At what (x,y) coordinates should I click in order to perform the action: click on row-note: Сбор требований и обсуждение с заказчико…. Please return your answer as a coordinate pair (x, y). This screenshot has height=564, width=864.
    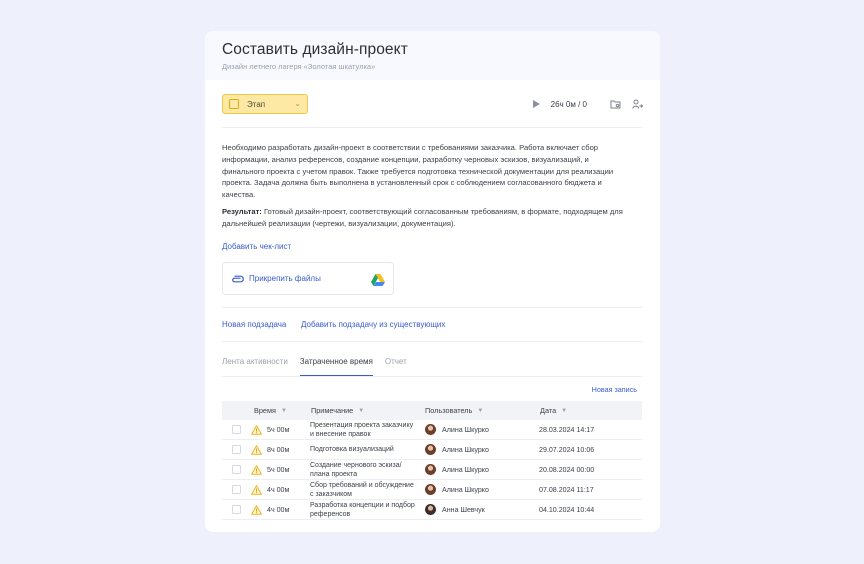
    Looking at the image, I should click on (362, 489).